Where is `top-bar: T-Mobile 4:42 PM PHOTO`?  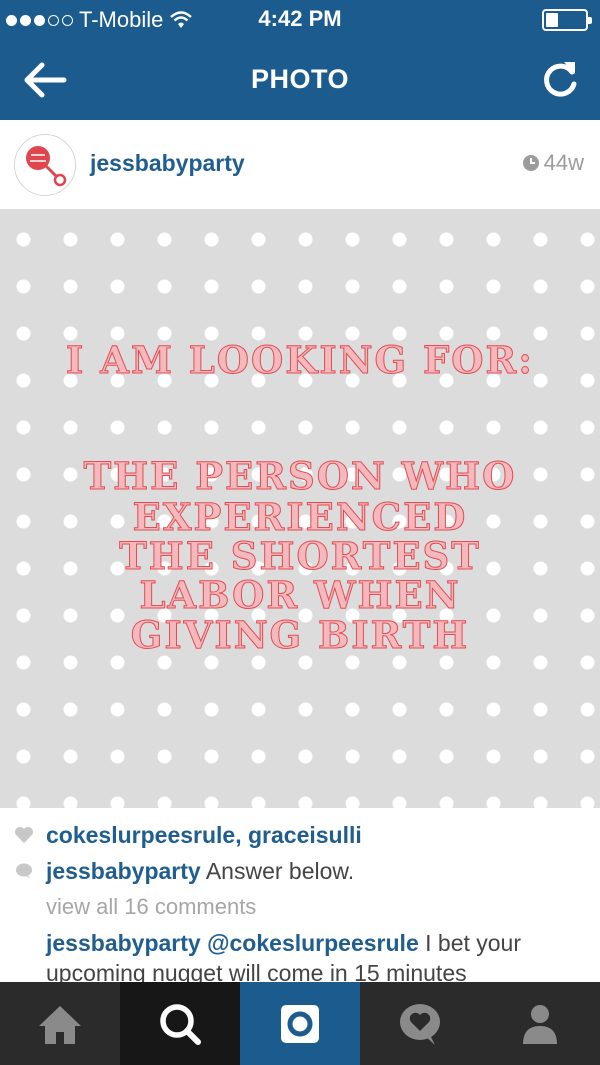
top-bar: T-Mobile 4:42 PM PHOTO is located at coordinates (300, 60).